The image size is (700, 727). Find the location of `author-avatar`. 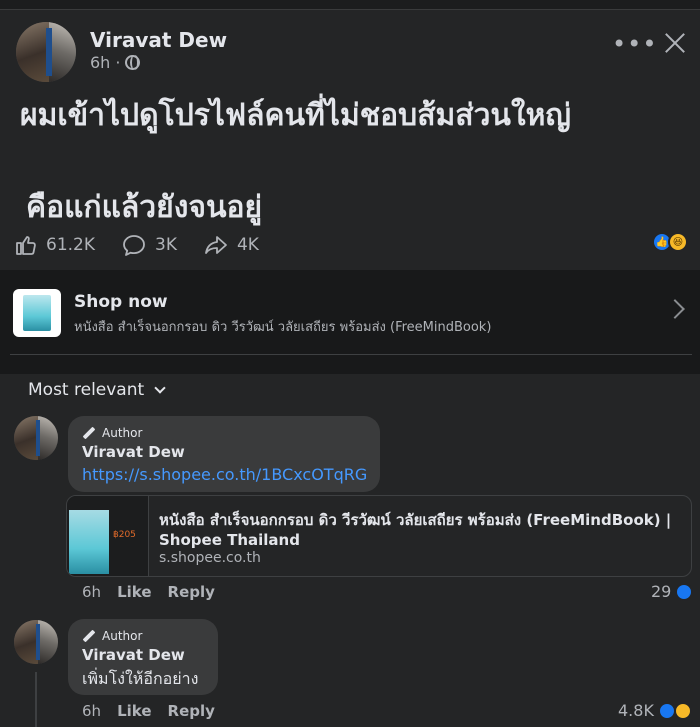

author-avatar is located at coordinates (46, 52).